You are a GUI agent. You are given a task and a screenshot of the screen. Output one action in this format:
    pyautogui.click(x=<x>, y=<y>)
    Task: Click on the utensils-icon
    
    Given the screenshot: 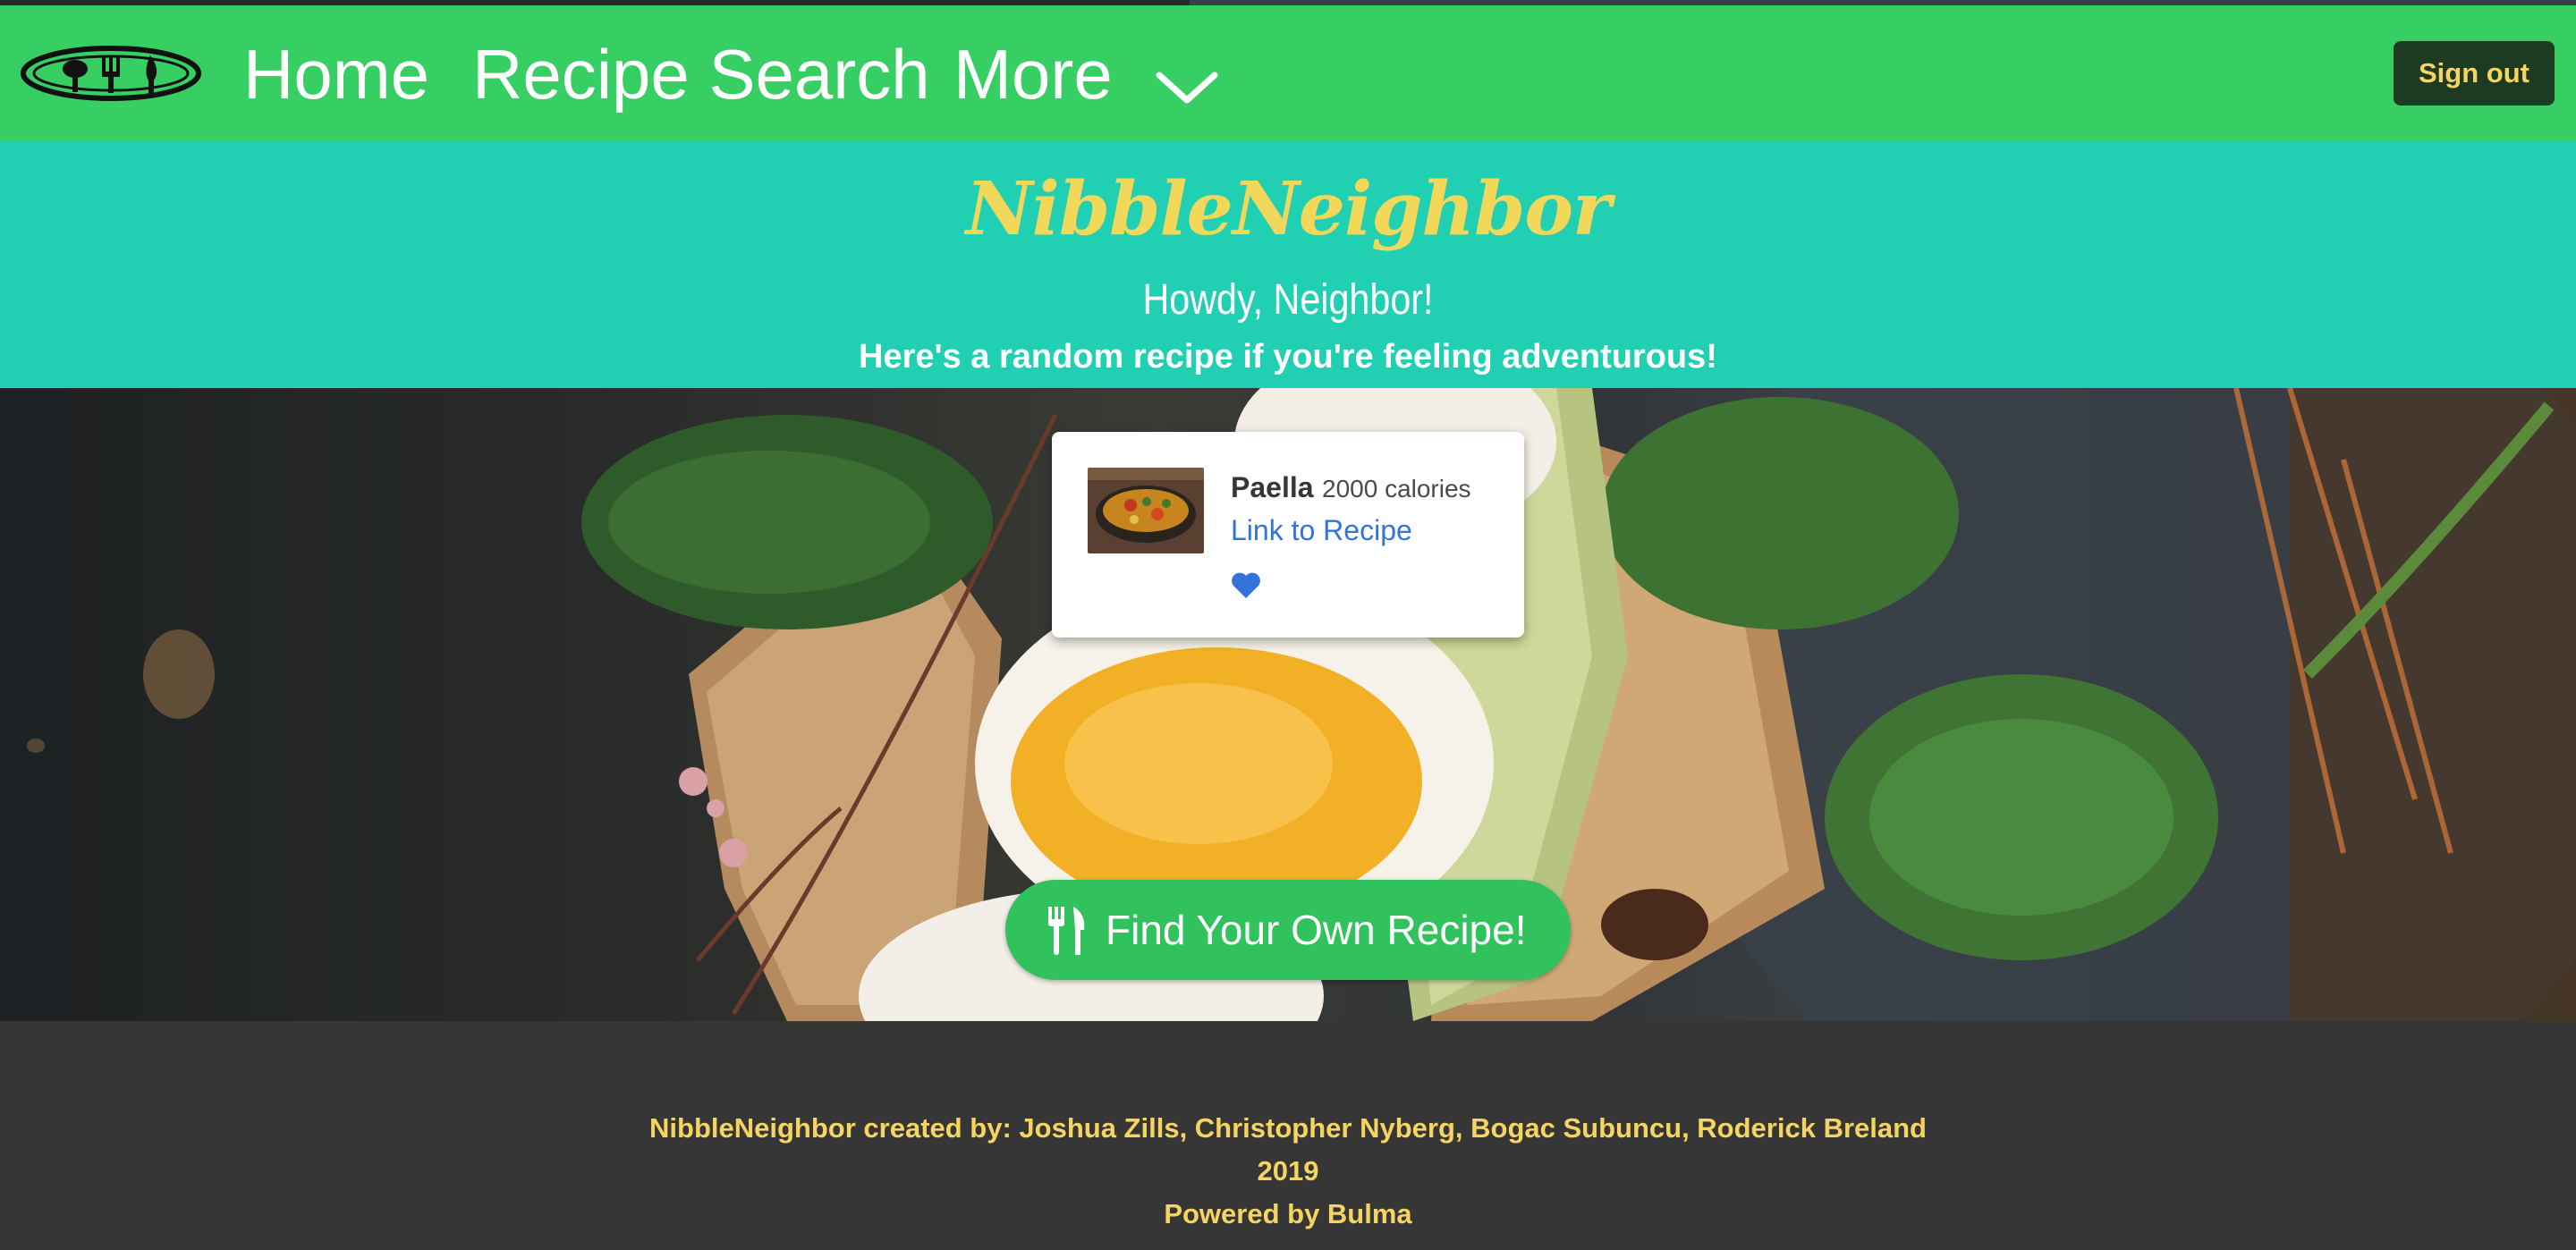 What is the action you would take?
    pyautogui.click(x=1066, y=931)
    